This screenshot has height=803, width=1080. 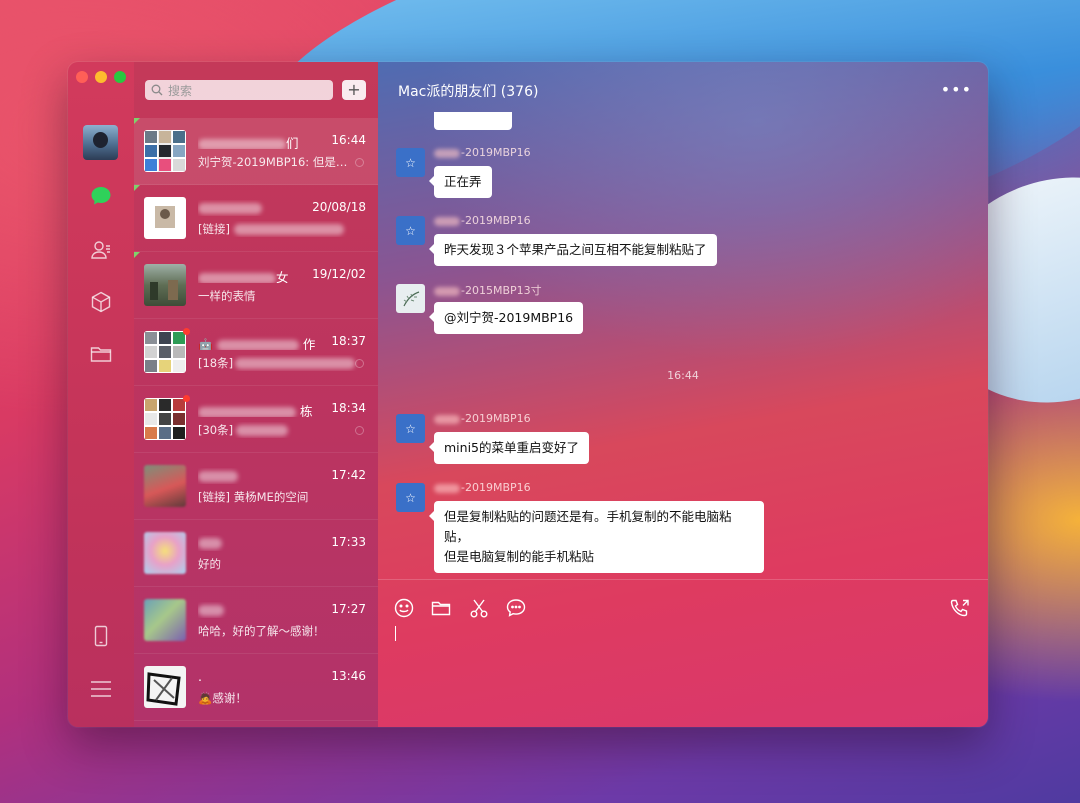 I want to click on cube-icon, so click(x=101, y=302).